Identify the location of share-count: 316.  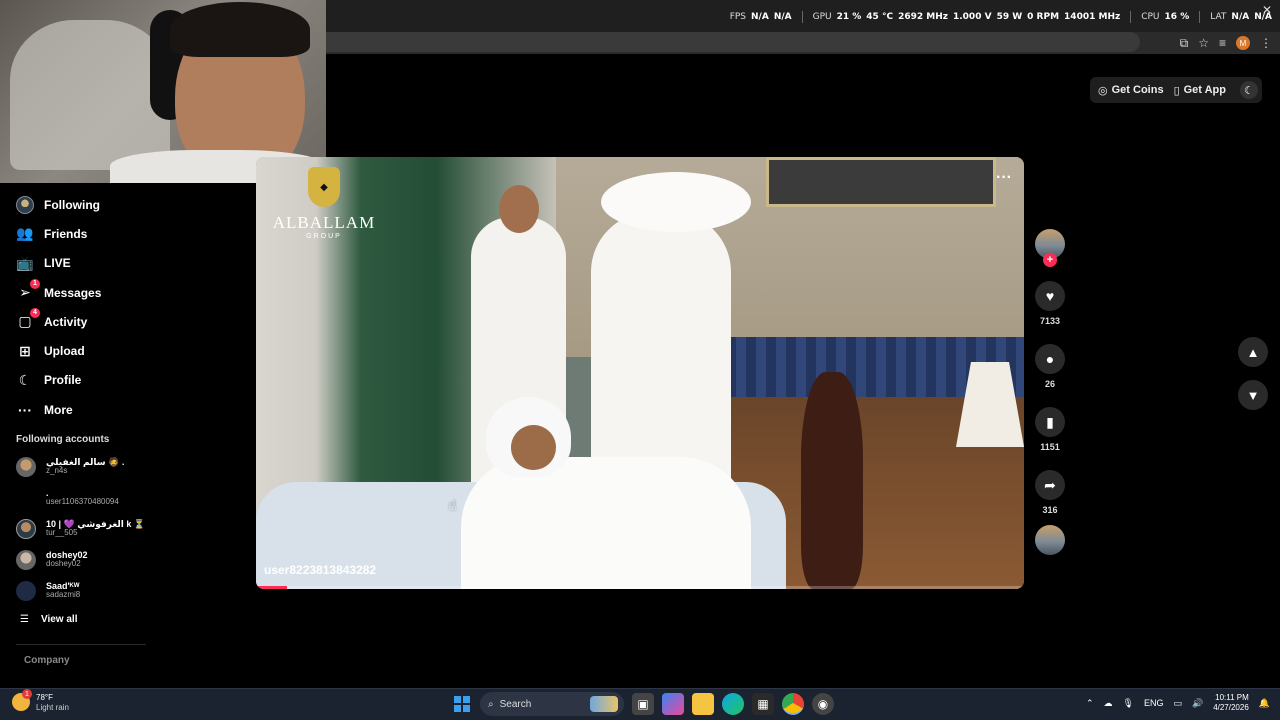
(1050, 510).